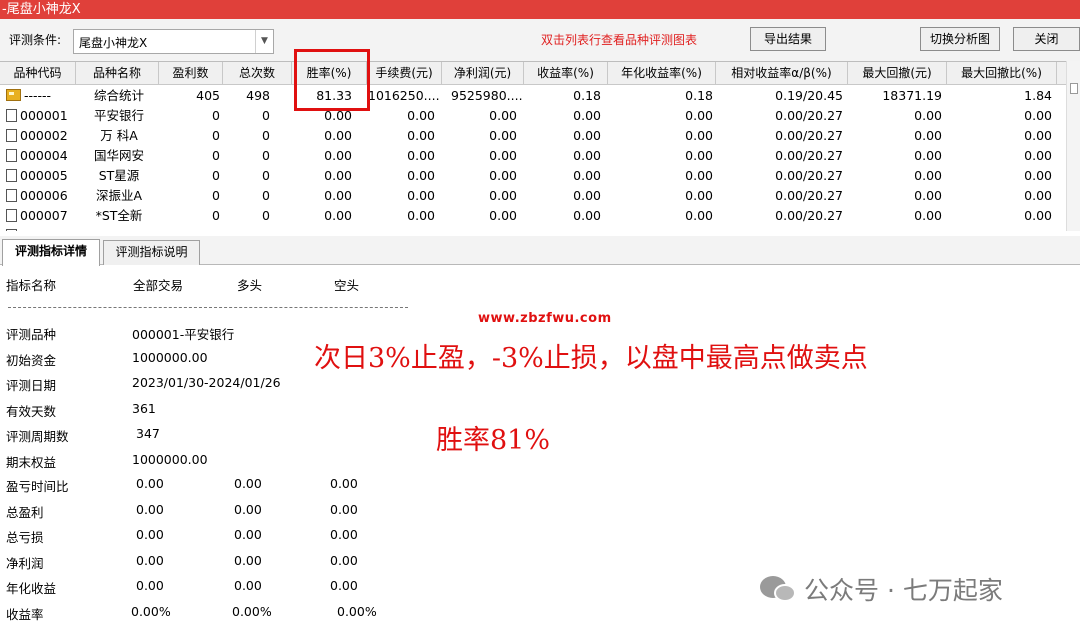 This screenshot has width=1080, height=634. I want to click on cell-code: 000002, so click(41, 136).